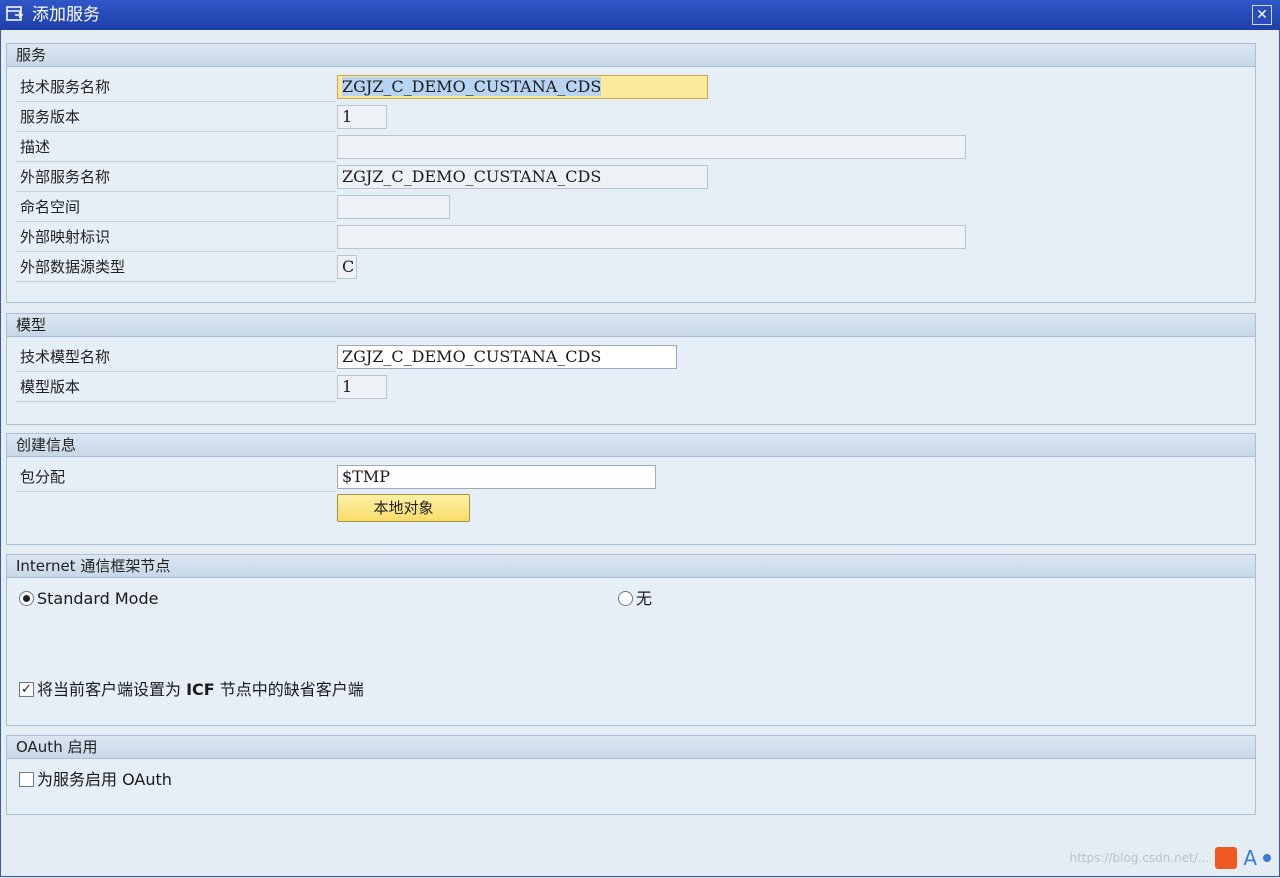  What do you see at coordinates (97, 599) in the screenshot?
I see `standard-mode-label: Standard Mode` at bounding box center [97, 599].